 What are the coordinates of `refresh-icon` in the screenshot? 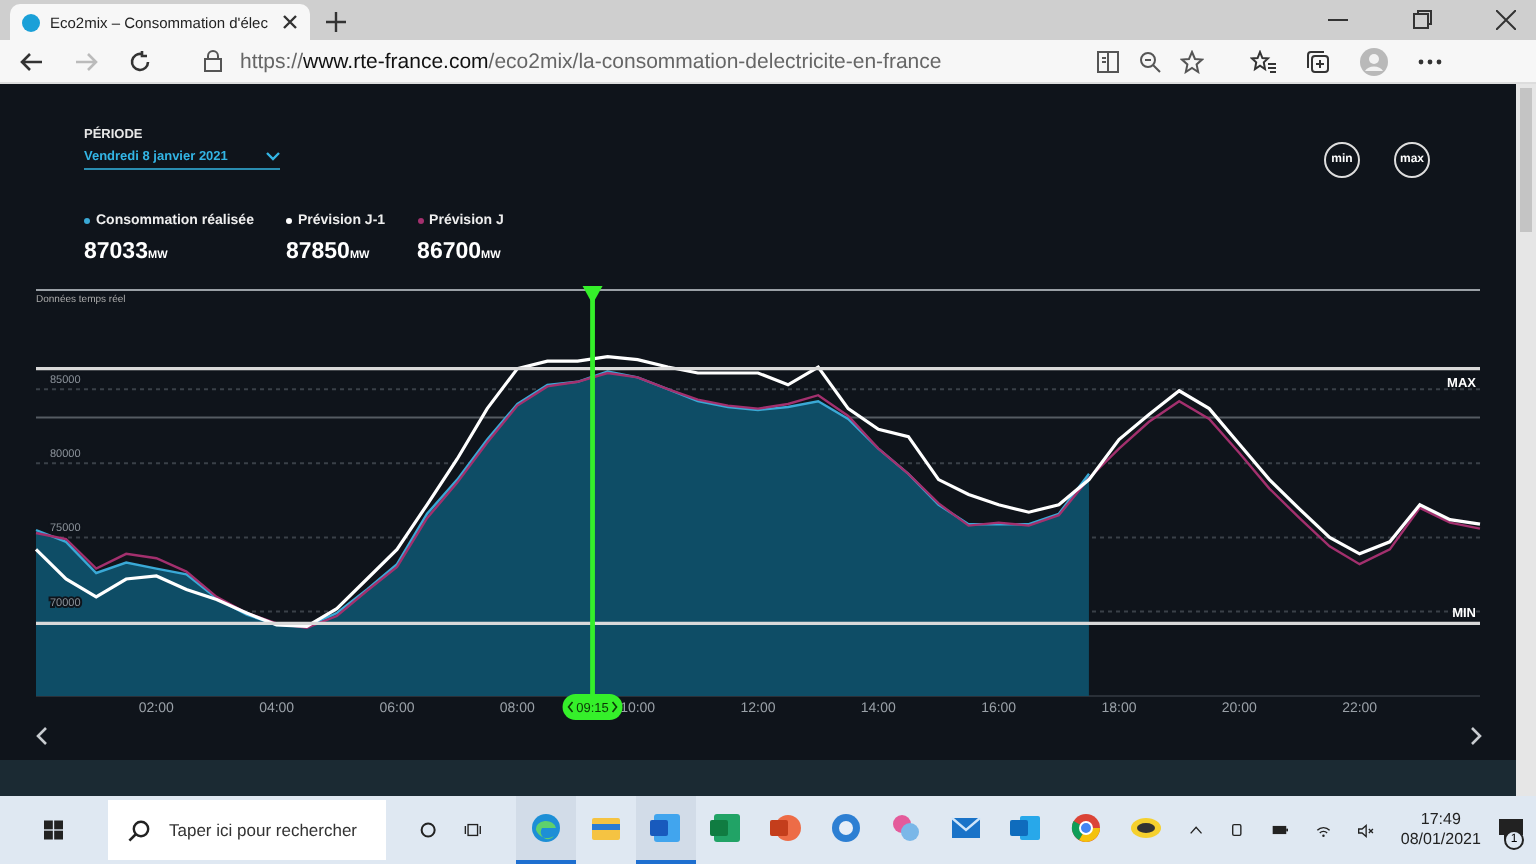 It's located at (140, 61).